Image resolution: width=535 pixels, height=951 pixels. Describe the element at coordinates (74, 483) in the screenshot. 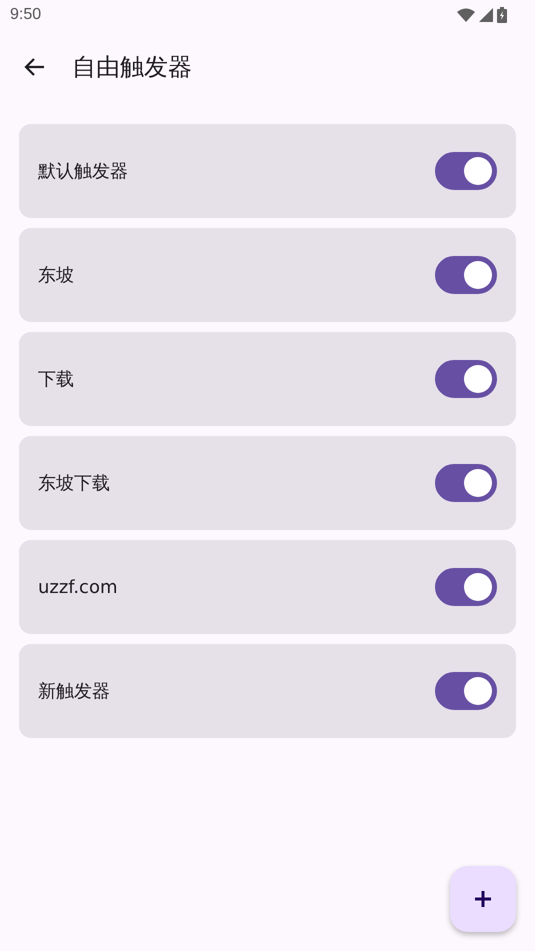

I see `trigger-name: 东坡下载` at that location.